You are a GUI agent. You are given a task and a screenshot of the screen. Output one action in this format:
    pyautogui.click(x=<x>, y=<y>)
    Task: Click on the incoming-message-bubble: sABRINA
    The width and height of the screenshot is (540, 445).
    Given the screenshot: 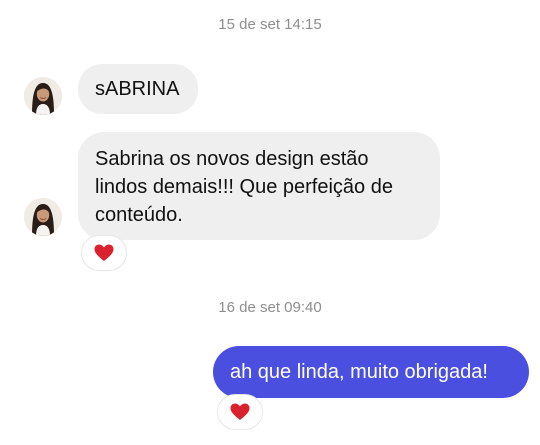 What is the action you would take?
    pyautogui.click(x=138, y=89)
    